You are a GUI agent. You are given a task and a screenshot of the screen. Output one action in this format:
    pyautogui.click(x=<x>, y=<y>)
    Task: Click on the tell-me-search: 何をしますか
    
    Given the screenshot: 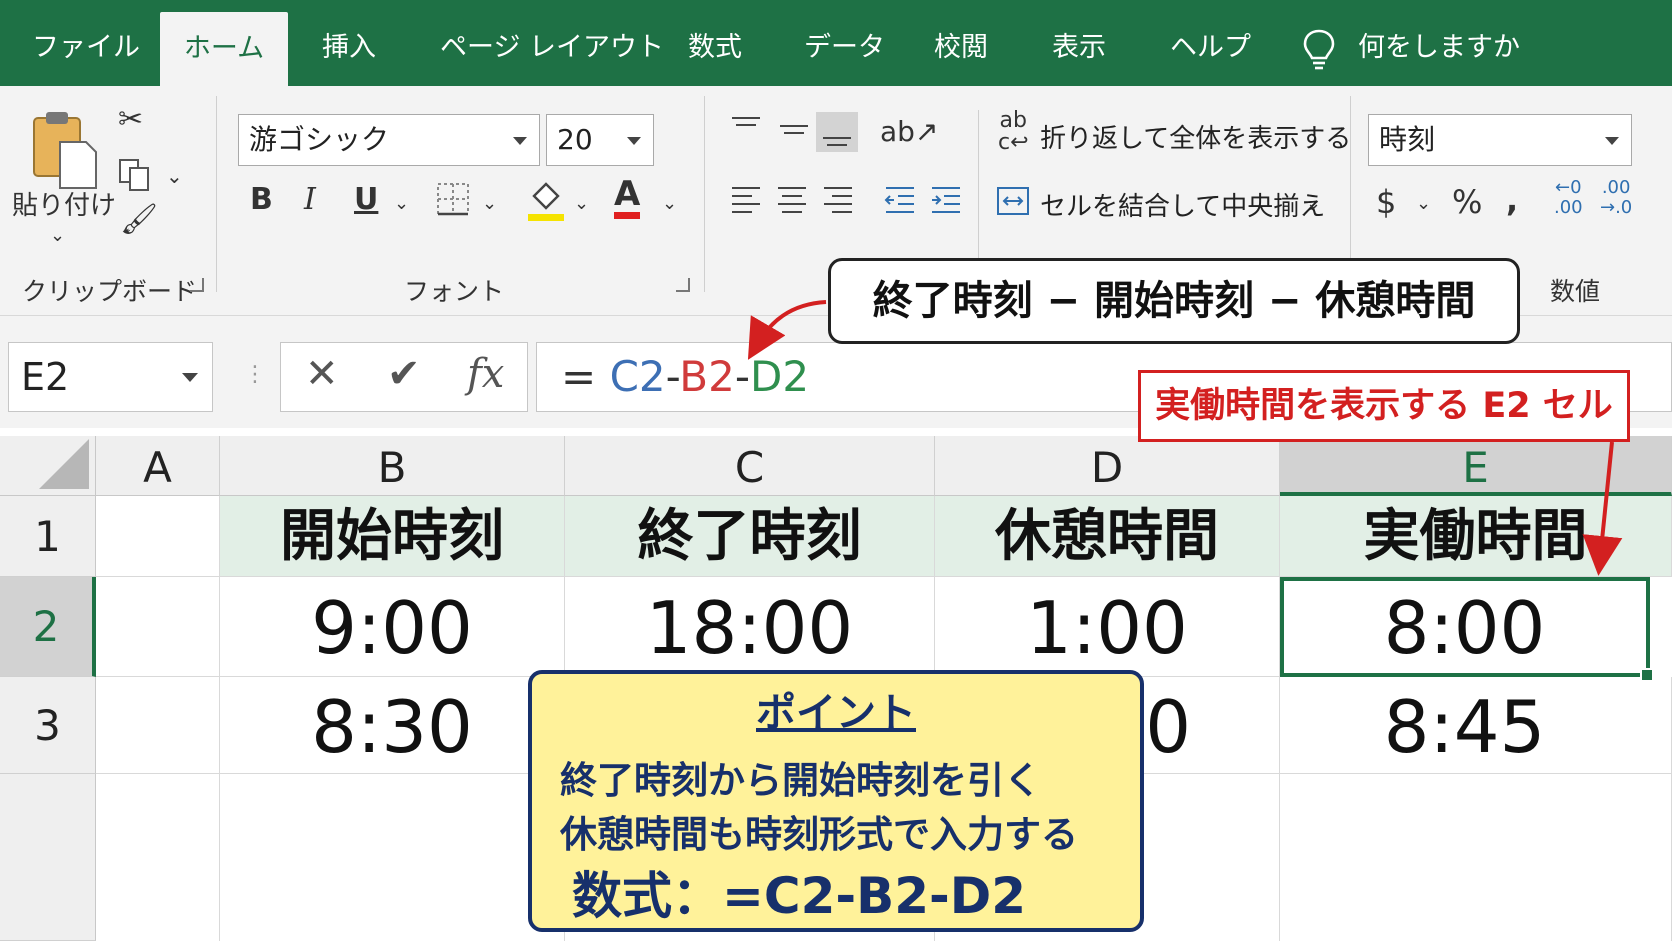 What is the action you would take?
    pyautogui.click(x=1439, y=43)
    